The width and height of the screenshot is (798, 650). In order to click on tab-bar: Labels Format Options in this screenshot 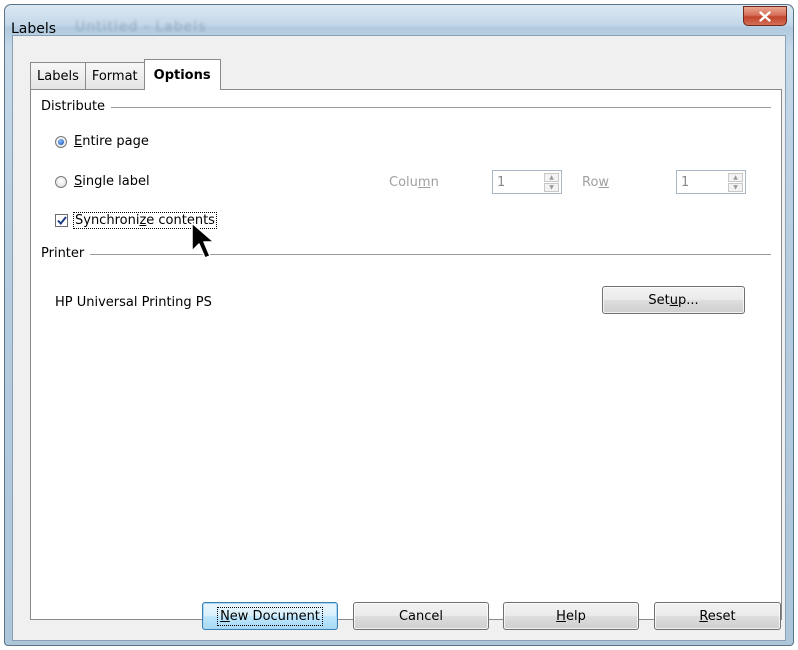, I will do `click(125, 74)`.